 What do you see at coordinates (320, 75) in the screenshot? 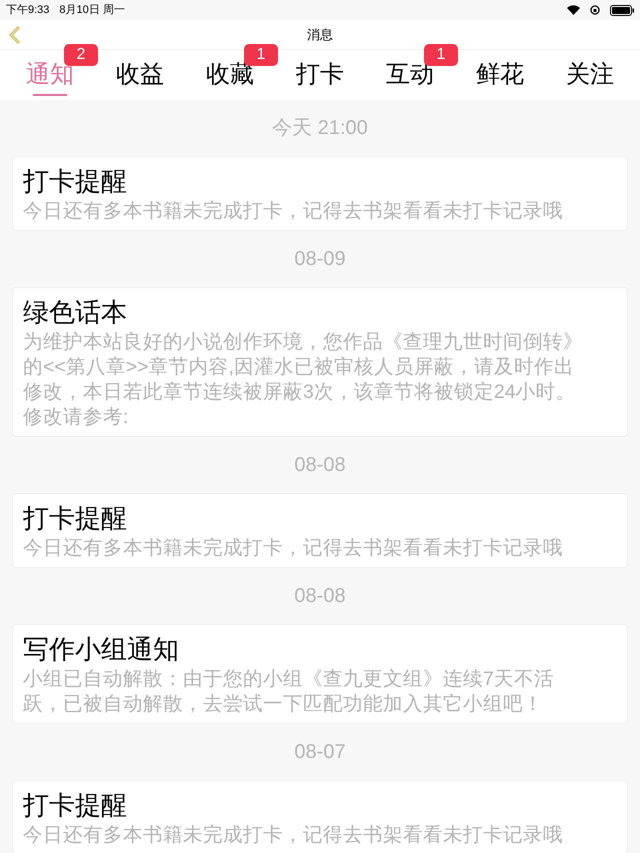
I see `tab: 打卡` at bounding box center [320, 75].